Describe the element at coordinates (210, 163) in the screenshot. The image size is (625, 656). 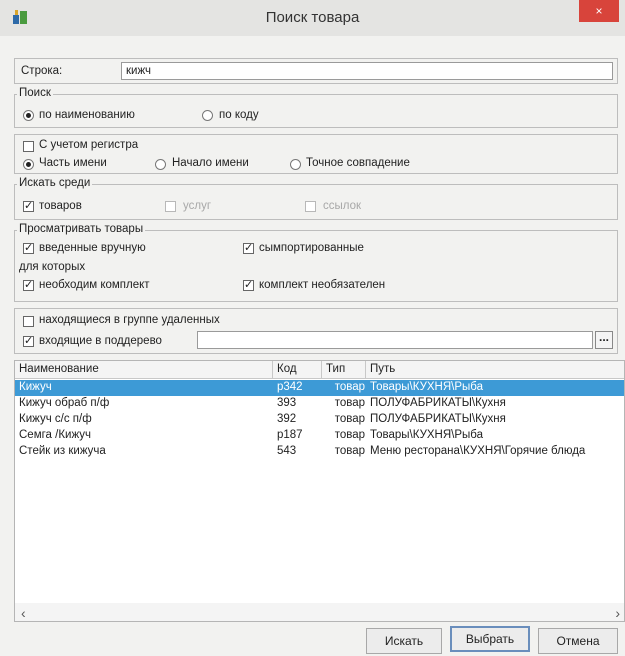
I see `radio-name-start-label: Начало имени` at that location.